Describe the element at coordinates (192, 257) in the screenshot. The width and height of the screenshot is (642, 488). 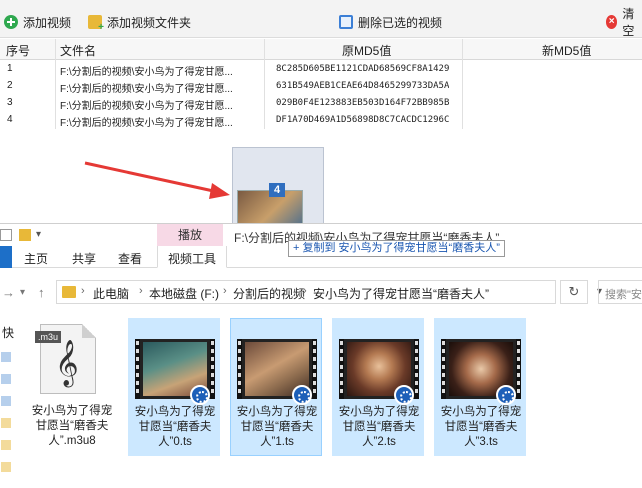
I see `tab-video-tools: 视频工具` at that location.